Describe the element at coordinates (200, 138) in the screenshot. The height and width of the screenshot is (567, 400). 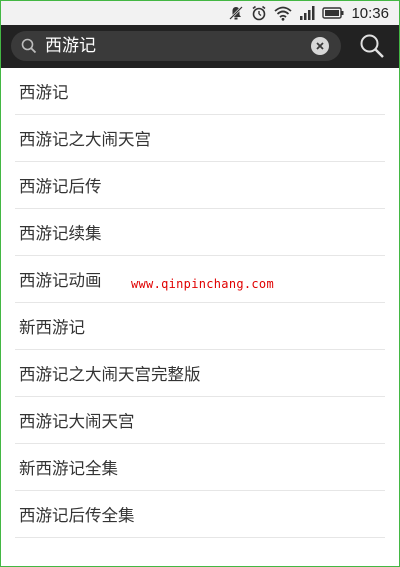
I see `suggestion-item: 西游记之大闹天宫` at that location.